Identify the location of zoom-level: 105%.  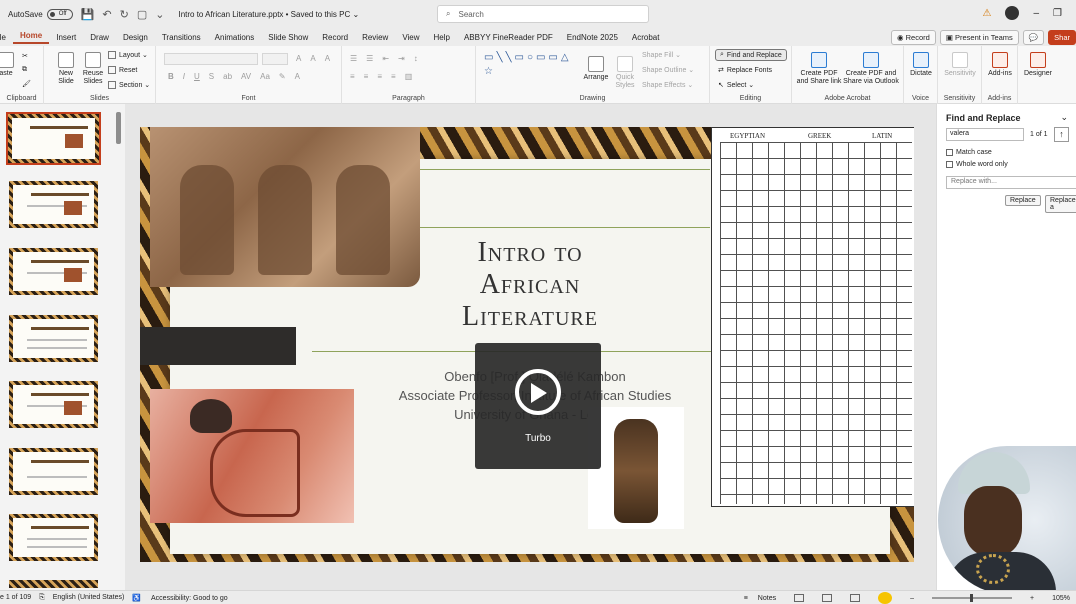
(1061, 598).